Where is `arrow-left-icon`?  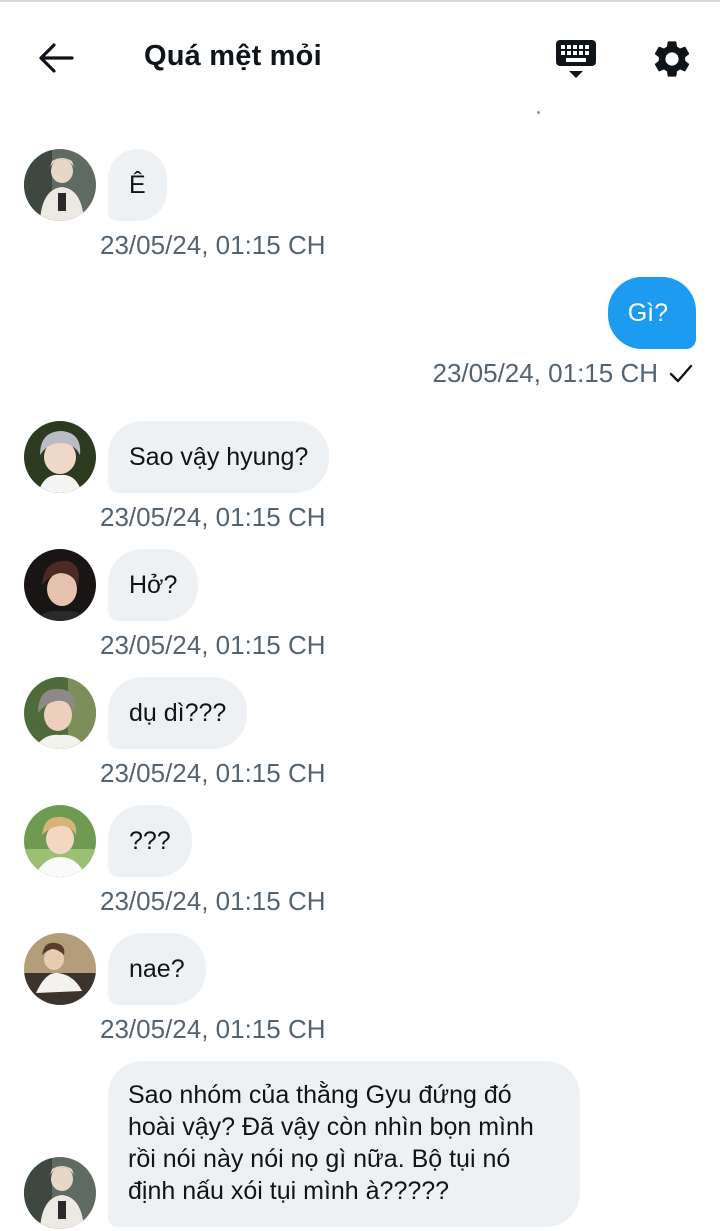 arrow-left-icon is located at coordinates (56, 58).